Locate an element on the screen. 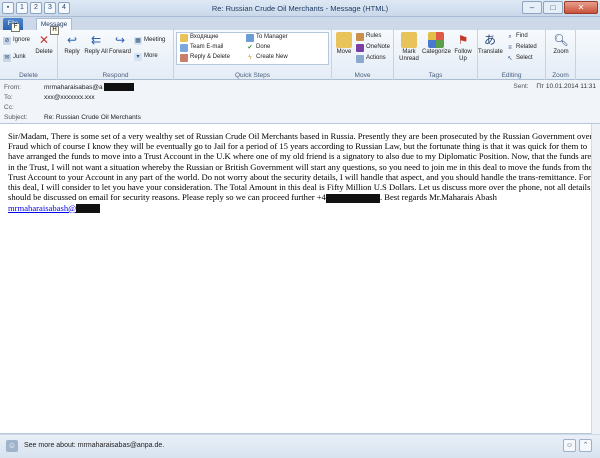  zoom-button: 🔍︎ Zoom is located at coordinates (561, 44).